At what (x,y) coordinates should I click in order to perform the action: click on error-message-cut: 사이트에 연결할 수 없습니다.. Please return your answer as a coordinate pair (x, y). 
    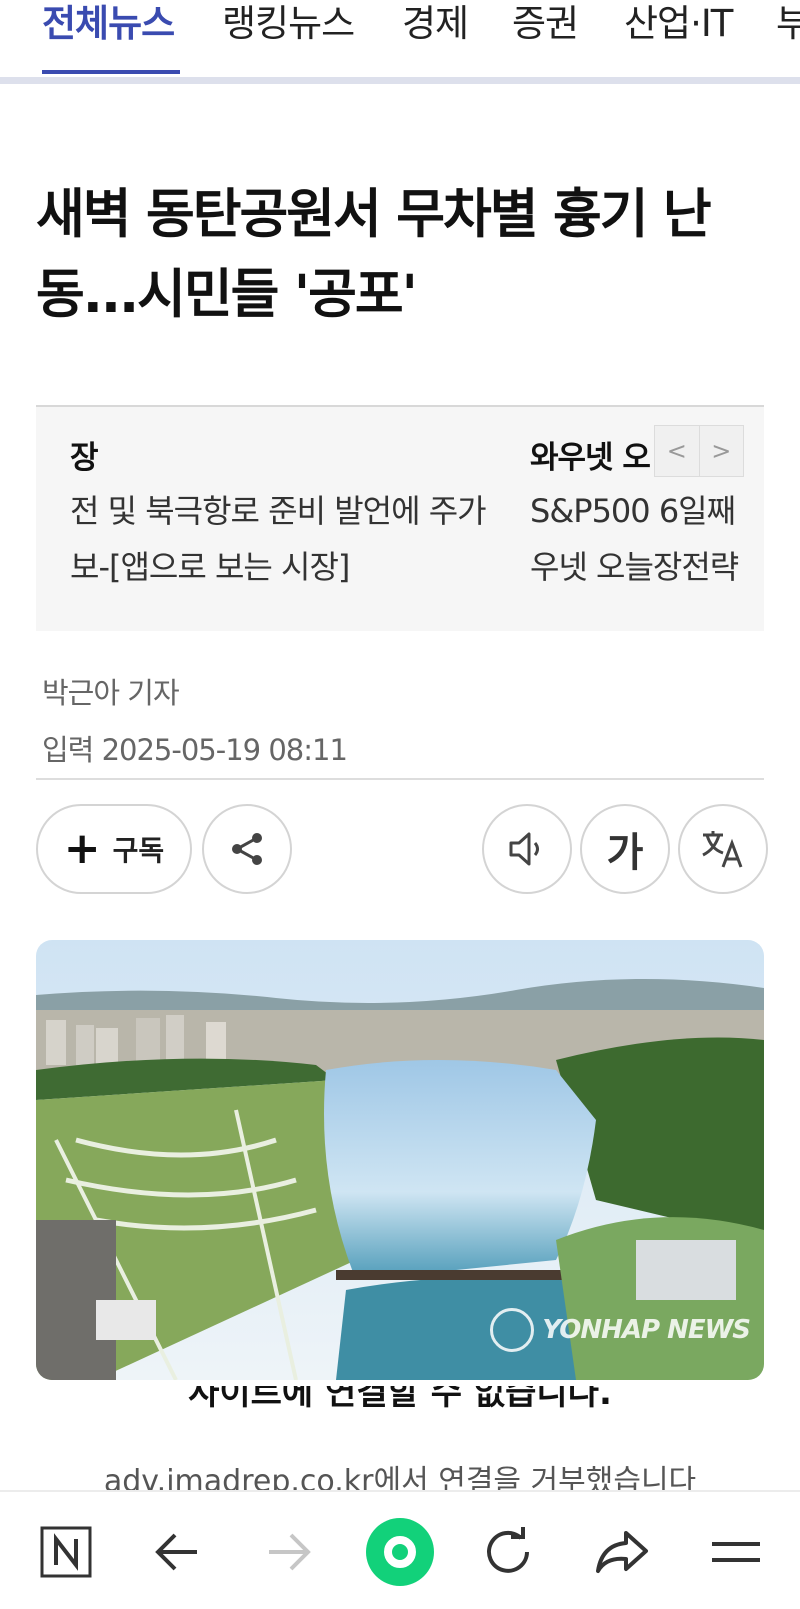
    Looking at the image, I should click on (400, 1397).